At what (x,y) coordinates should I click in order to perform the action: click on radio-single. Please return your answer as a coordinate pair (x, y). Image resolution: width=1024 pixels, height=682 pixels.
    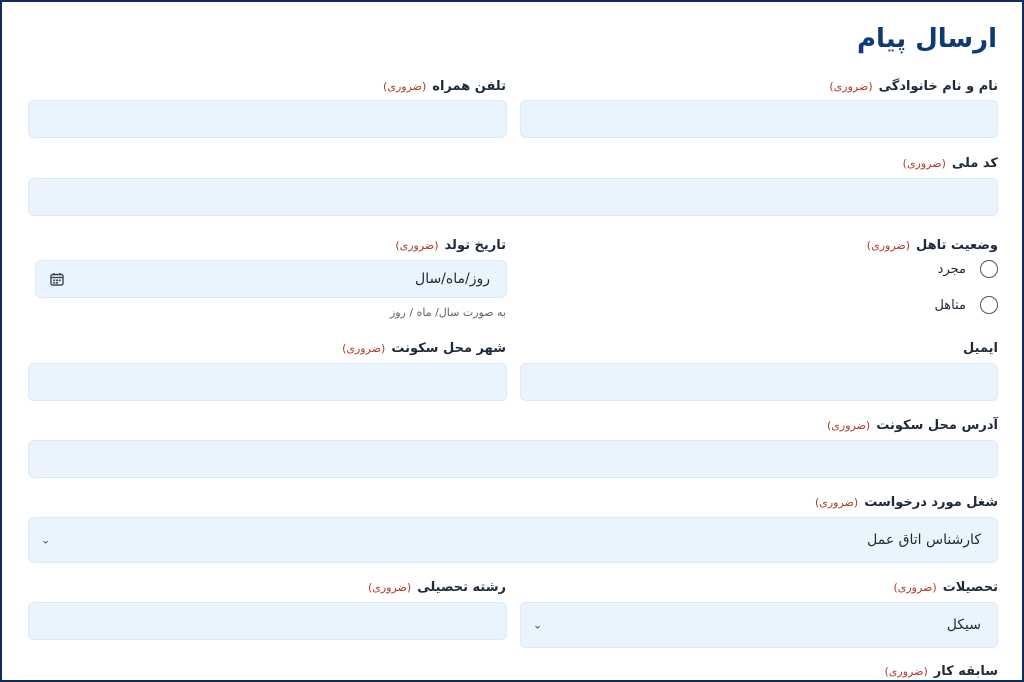
    Looking at the image, I should click on (989, 269).